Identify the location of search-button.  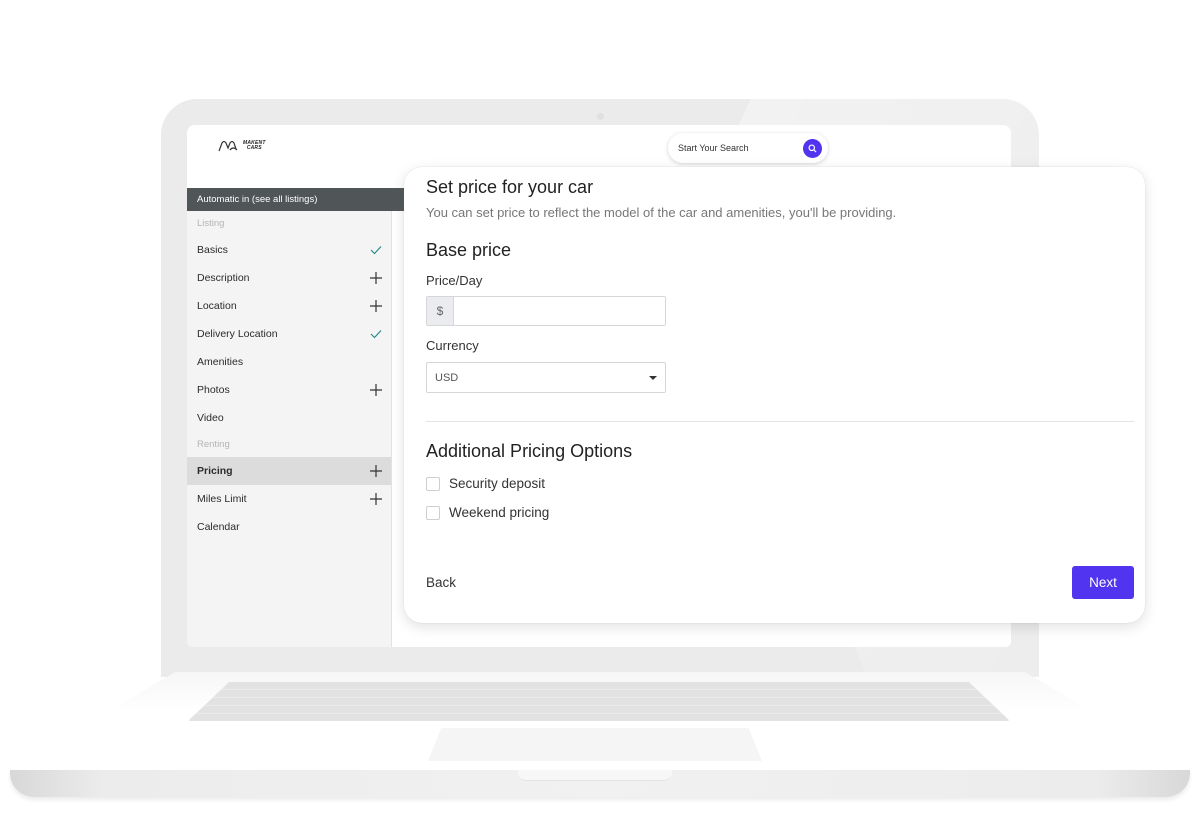
(812, 148).